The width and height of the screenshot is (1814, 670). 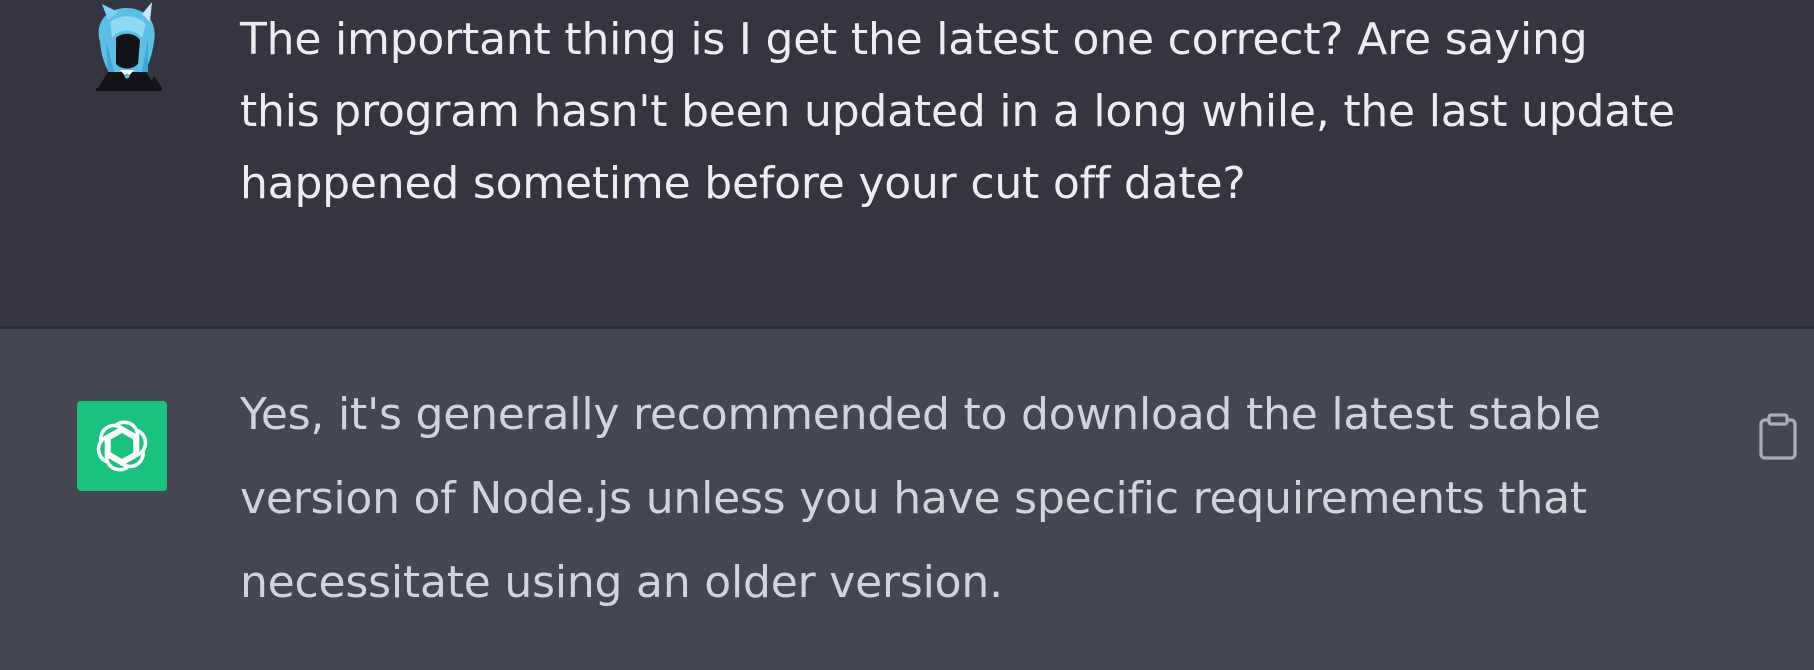 I want to click on clipboard-icon, so click(x=1778, y=437).